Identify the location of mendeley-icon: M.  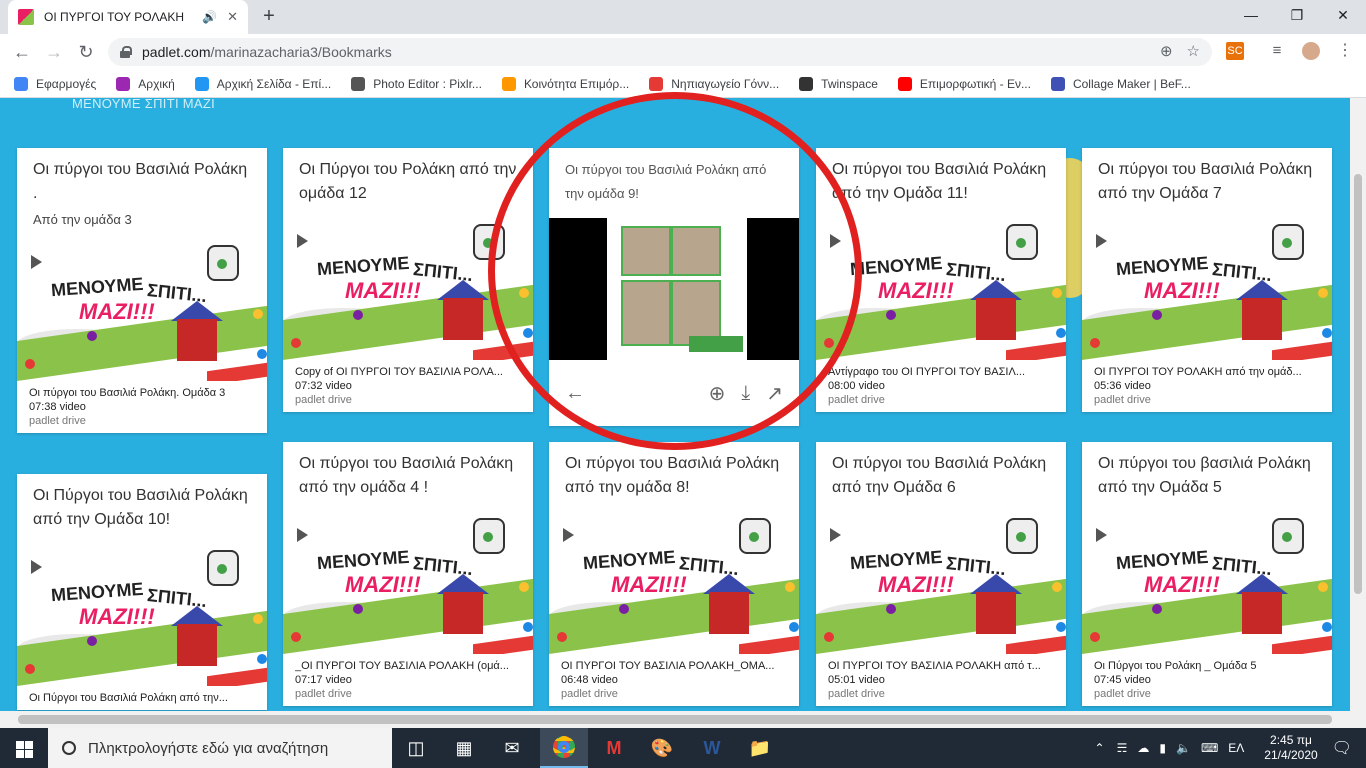
(614, 748).